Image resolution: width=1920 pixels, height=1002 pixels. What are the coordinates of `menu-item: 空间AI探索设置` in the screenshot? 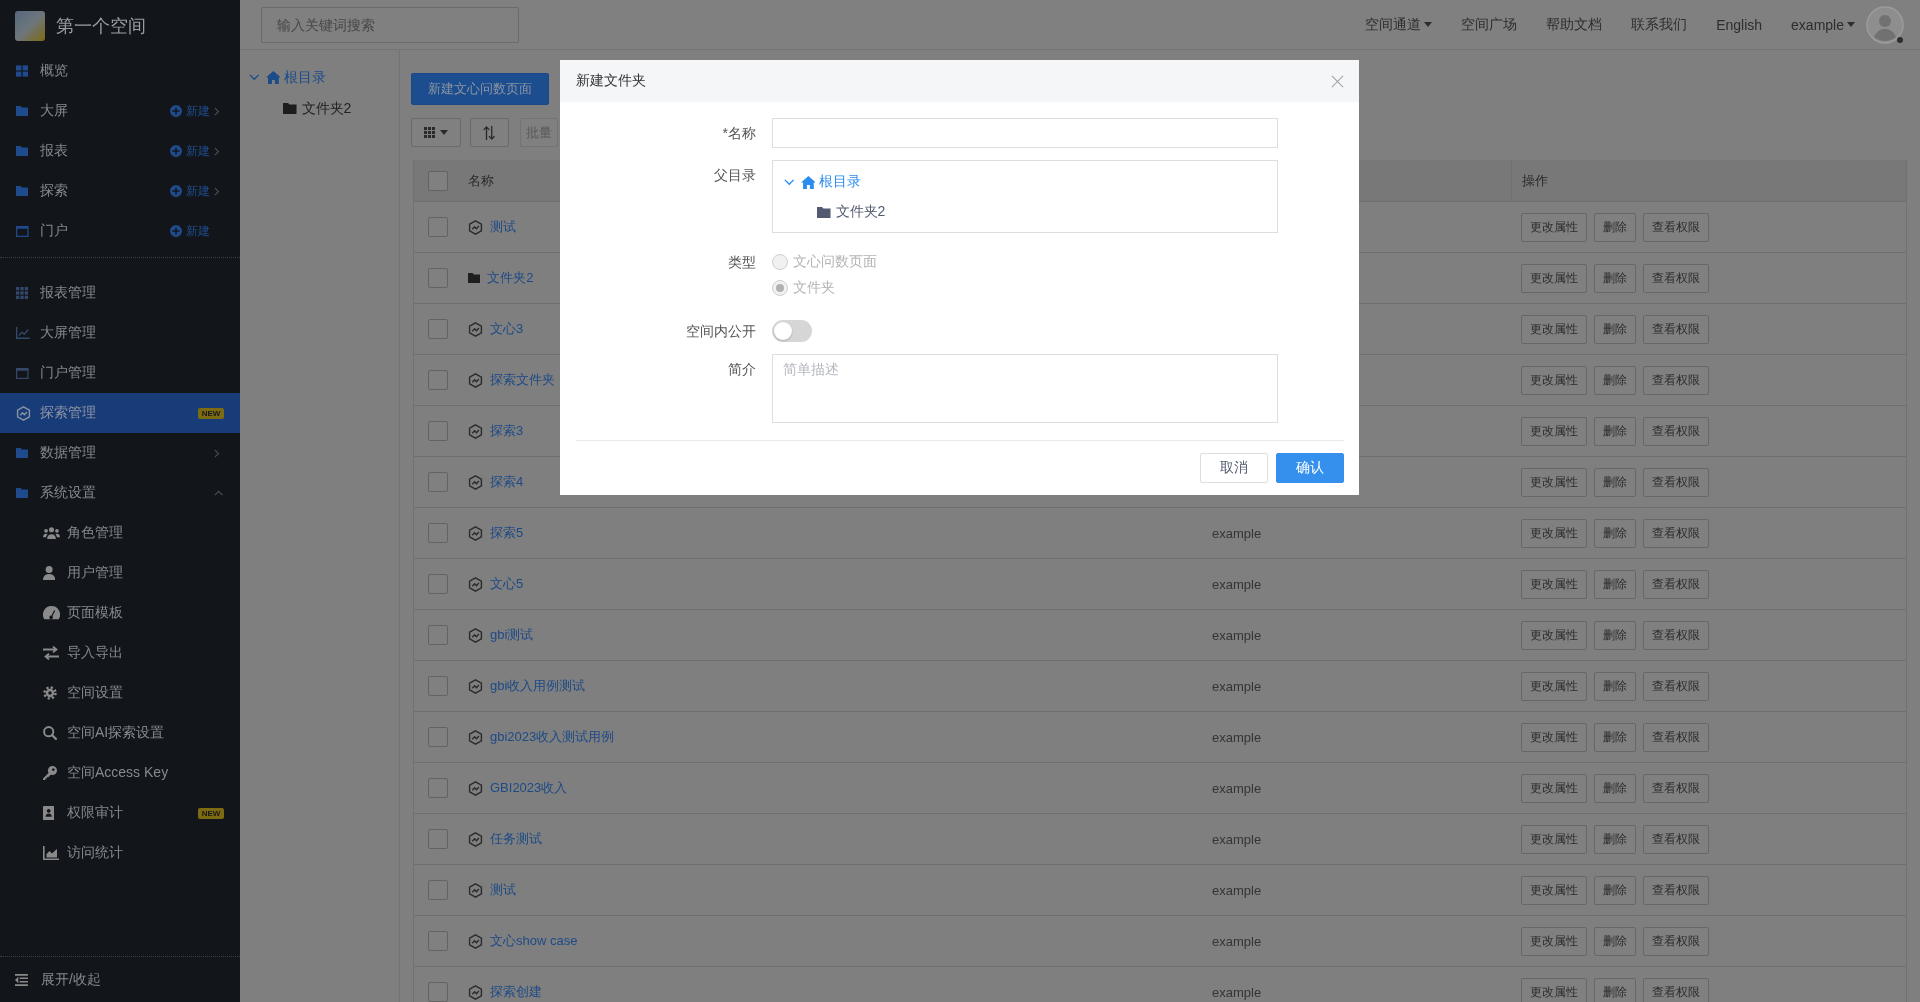 It's located at (120, 733).